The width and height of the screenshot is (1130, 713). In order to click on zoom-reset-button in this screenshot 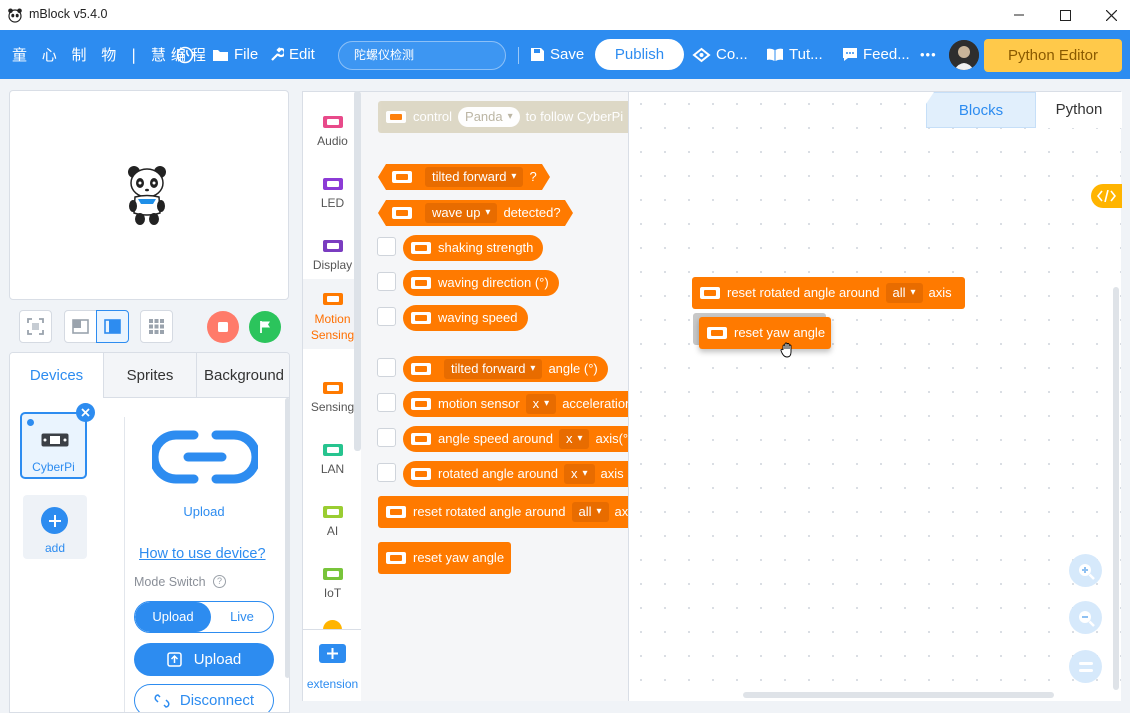, I will do `click(1085, 666)`.